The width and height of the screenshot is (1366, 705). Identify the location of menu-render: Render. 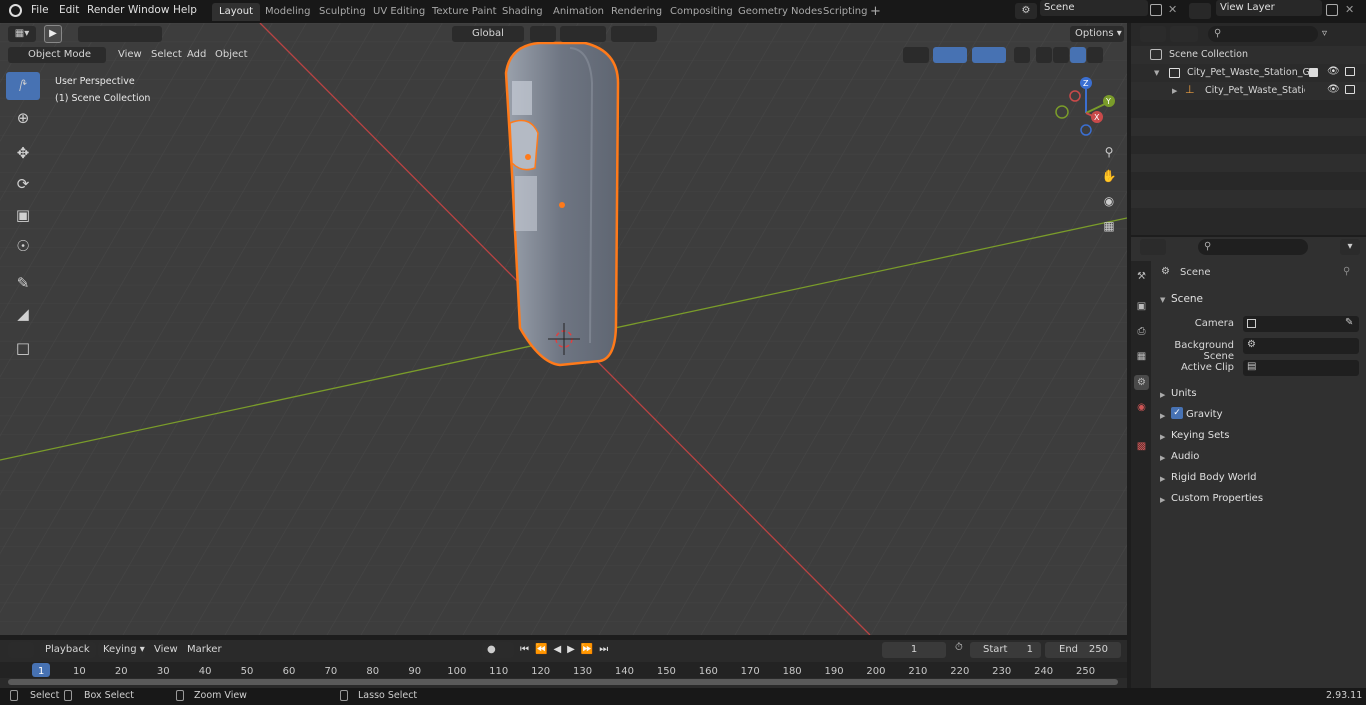
(105, 10).